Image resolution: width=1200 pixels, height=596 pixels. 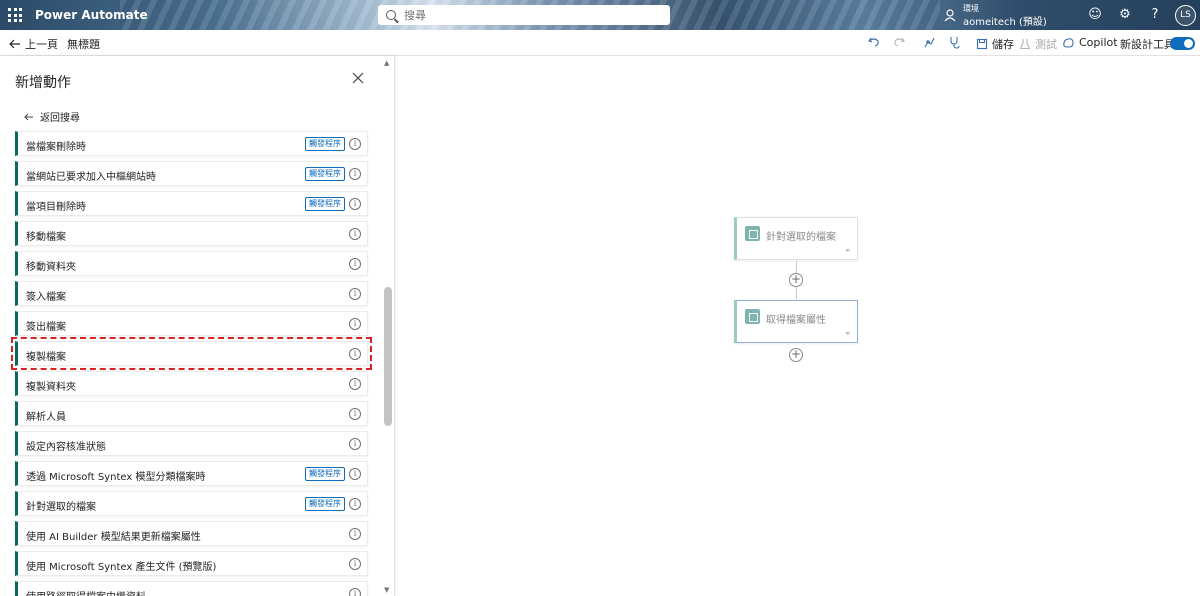 What do you see at coordinates (796, 355) in the screenshot?
I see `add-step-plus-icon: +` at bounding box center [796, 355].